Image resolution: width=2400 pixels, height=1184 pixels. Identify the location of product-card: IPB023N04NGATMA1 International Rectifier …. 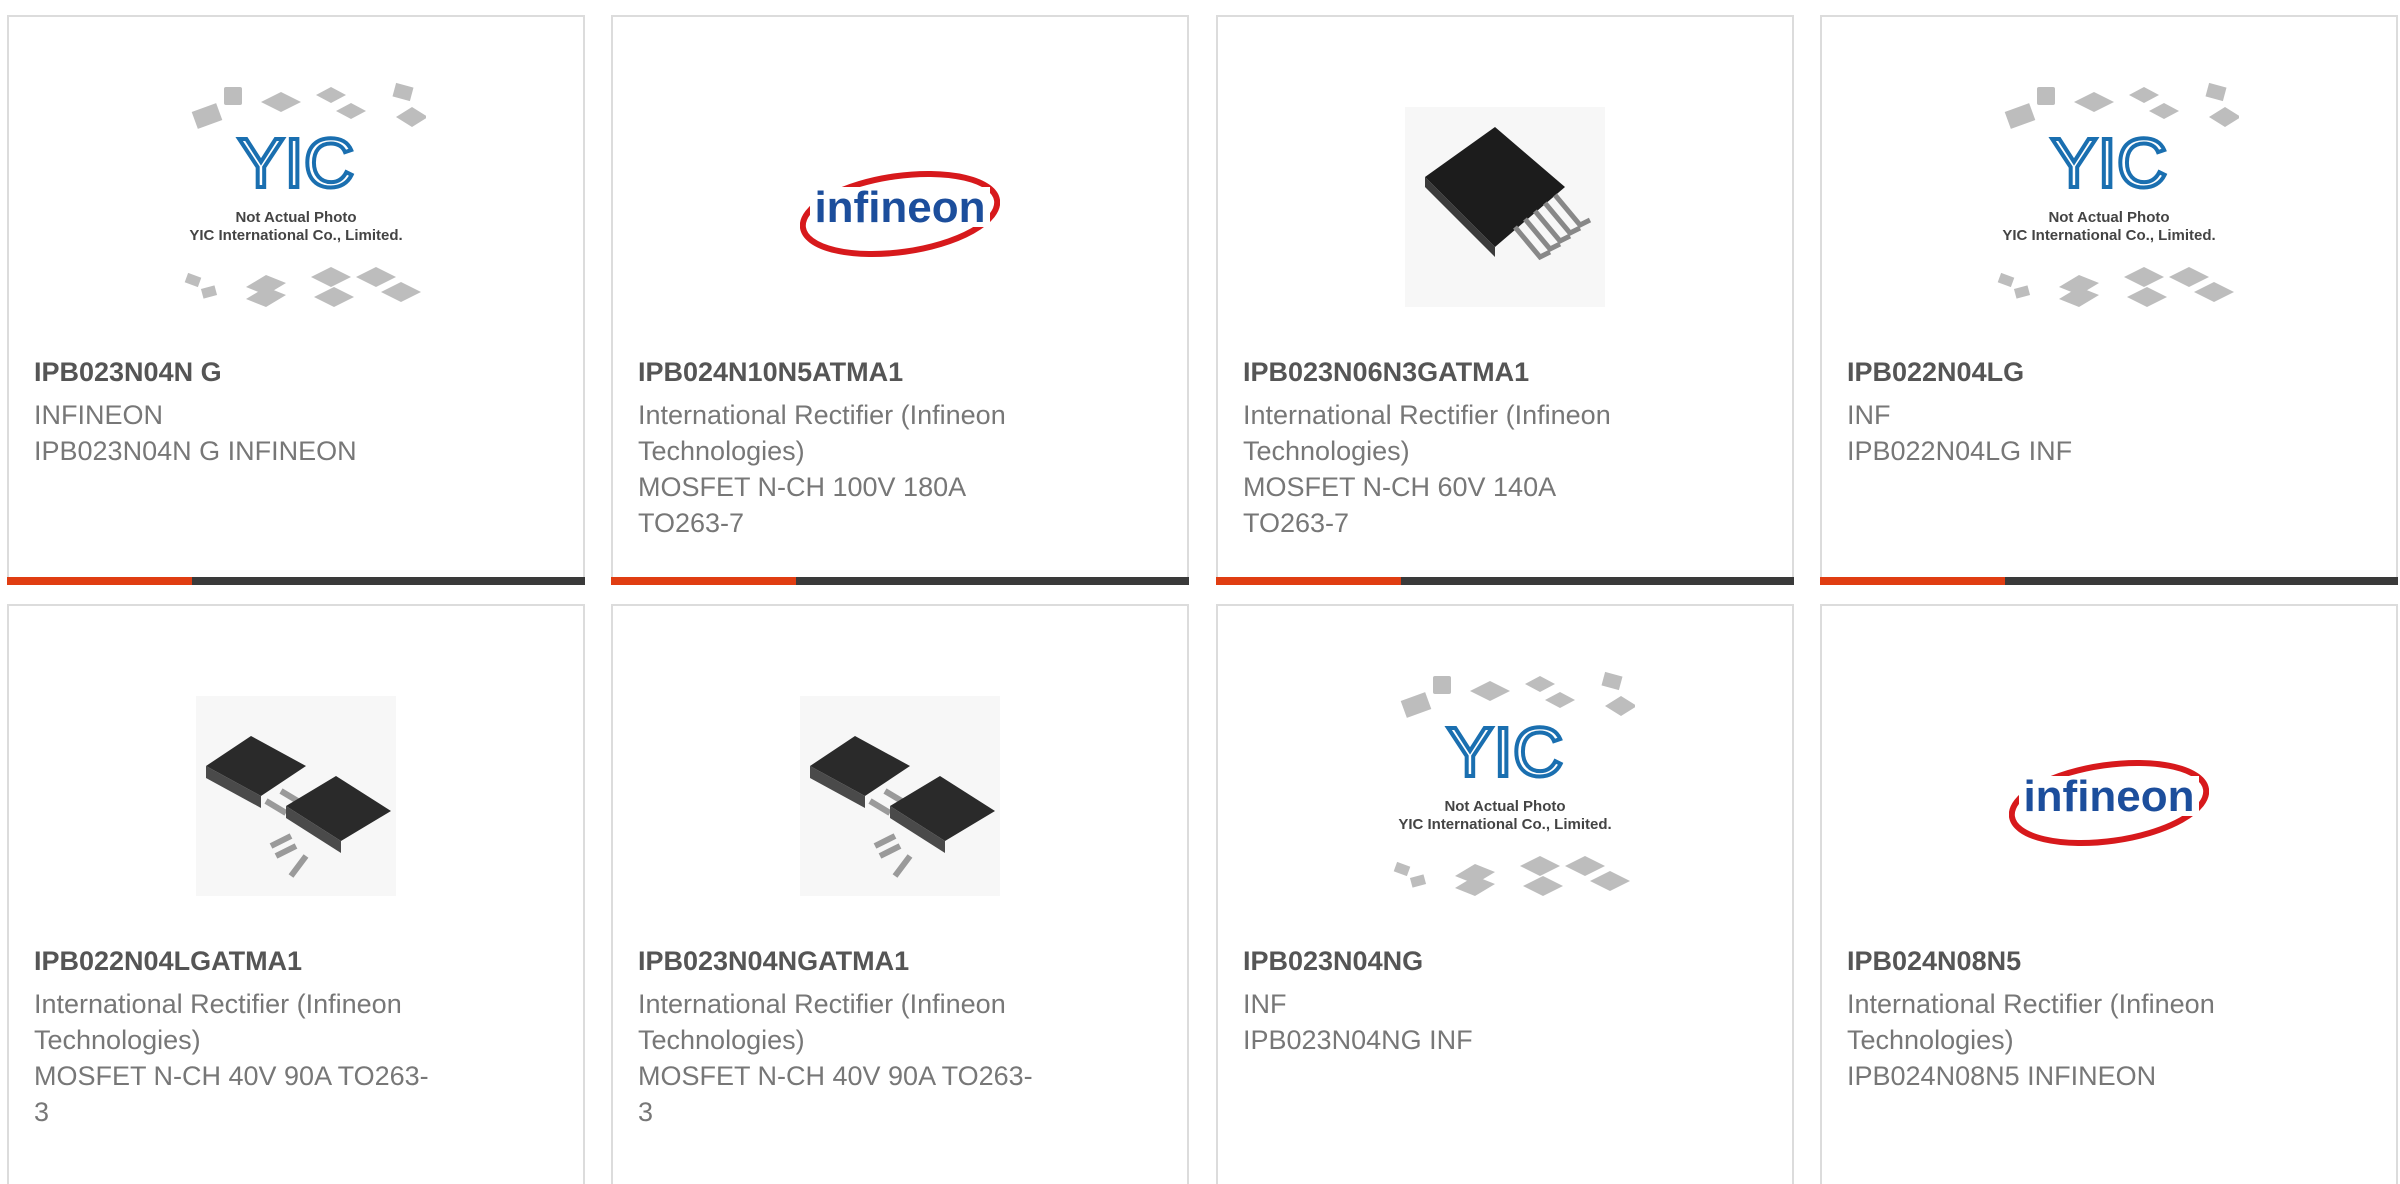
(900, 894).